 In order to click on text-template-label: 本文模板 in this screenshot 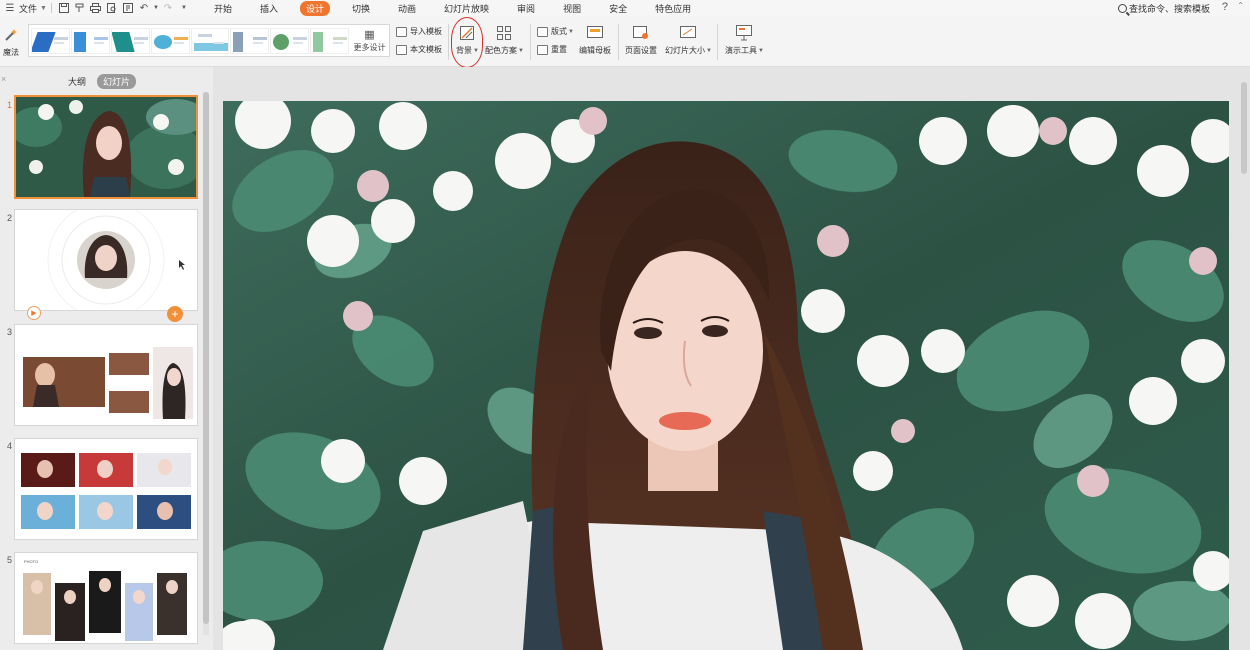, I will do `click(426, 49)`.